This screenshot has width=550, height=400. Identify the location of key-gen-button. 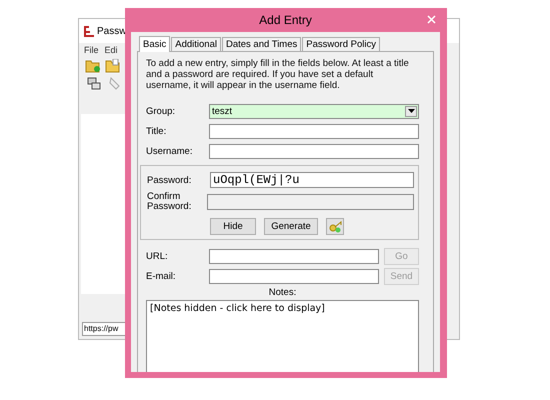
(335, 226).